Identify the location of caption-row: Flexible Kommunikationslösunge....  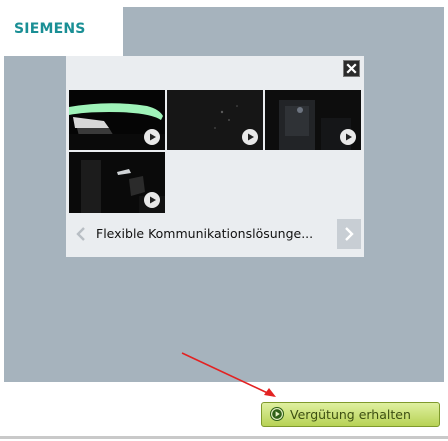
(215, 234).